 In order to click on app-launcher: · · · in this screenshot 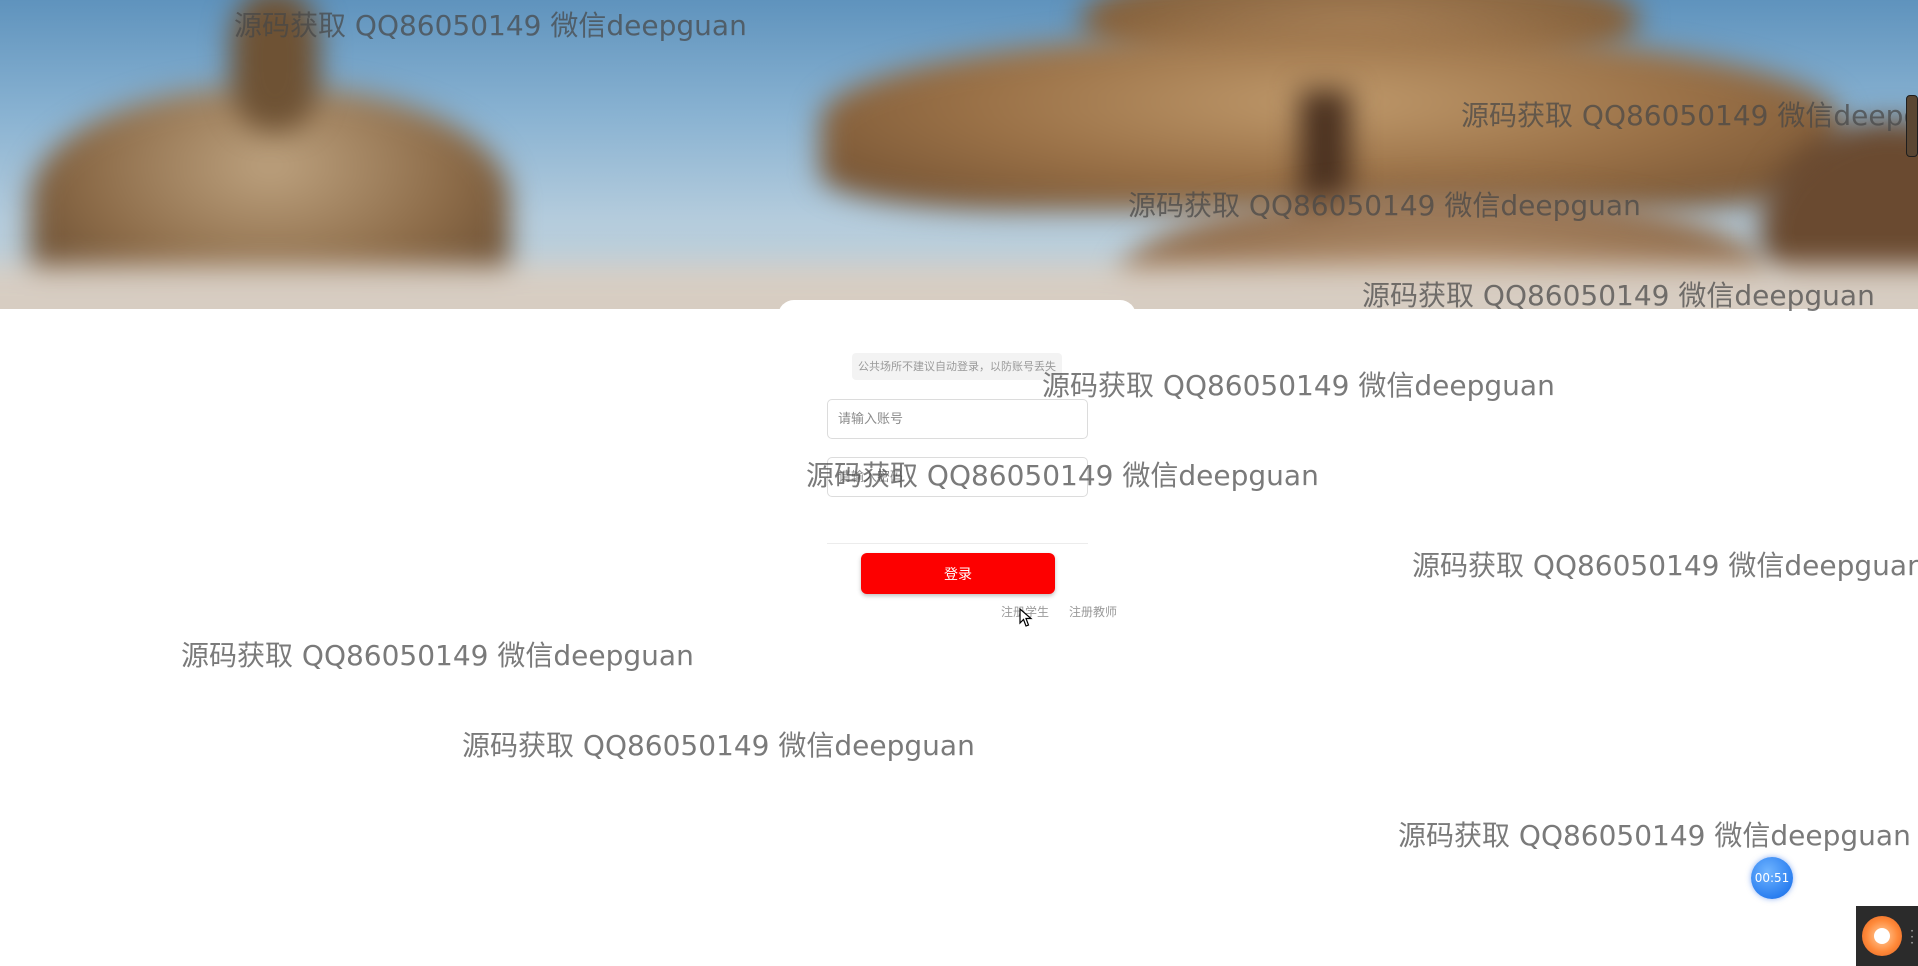, I will do `click(1887, 936)`.